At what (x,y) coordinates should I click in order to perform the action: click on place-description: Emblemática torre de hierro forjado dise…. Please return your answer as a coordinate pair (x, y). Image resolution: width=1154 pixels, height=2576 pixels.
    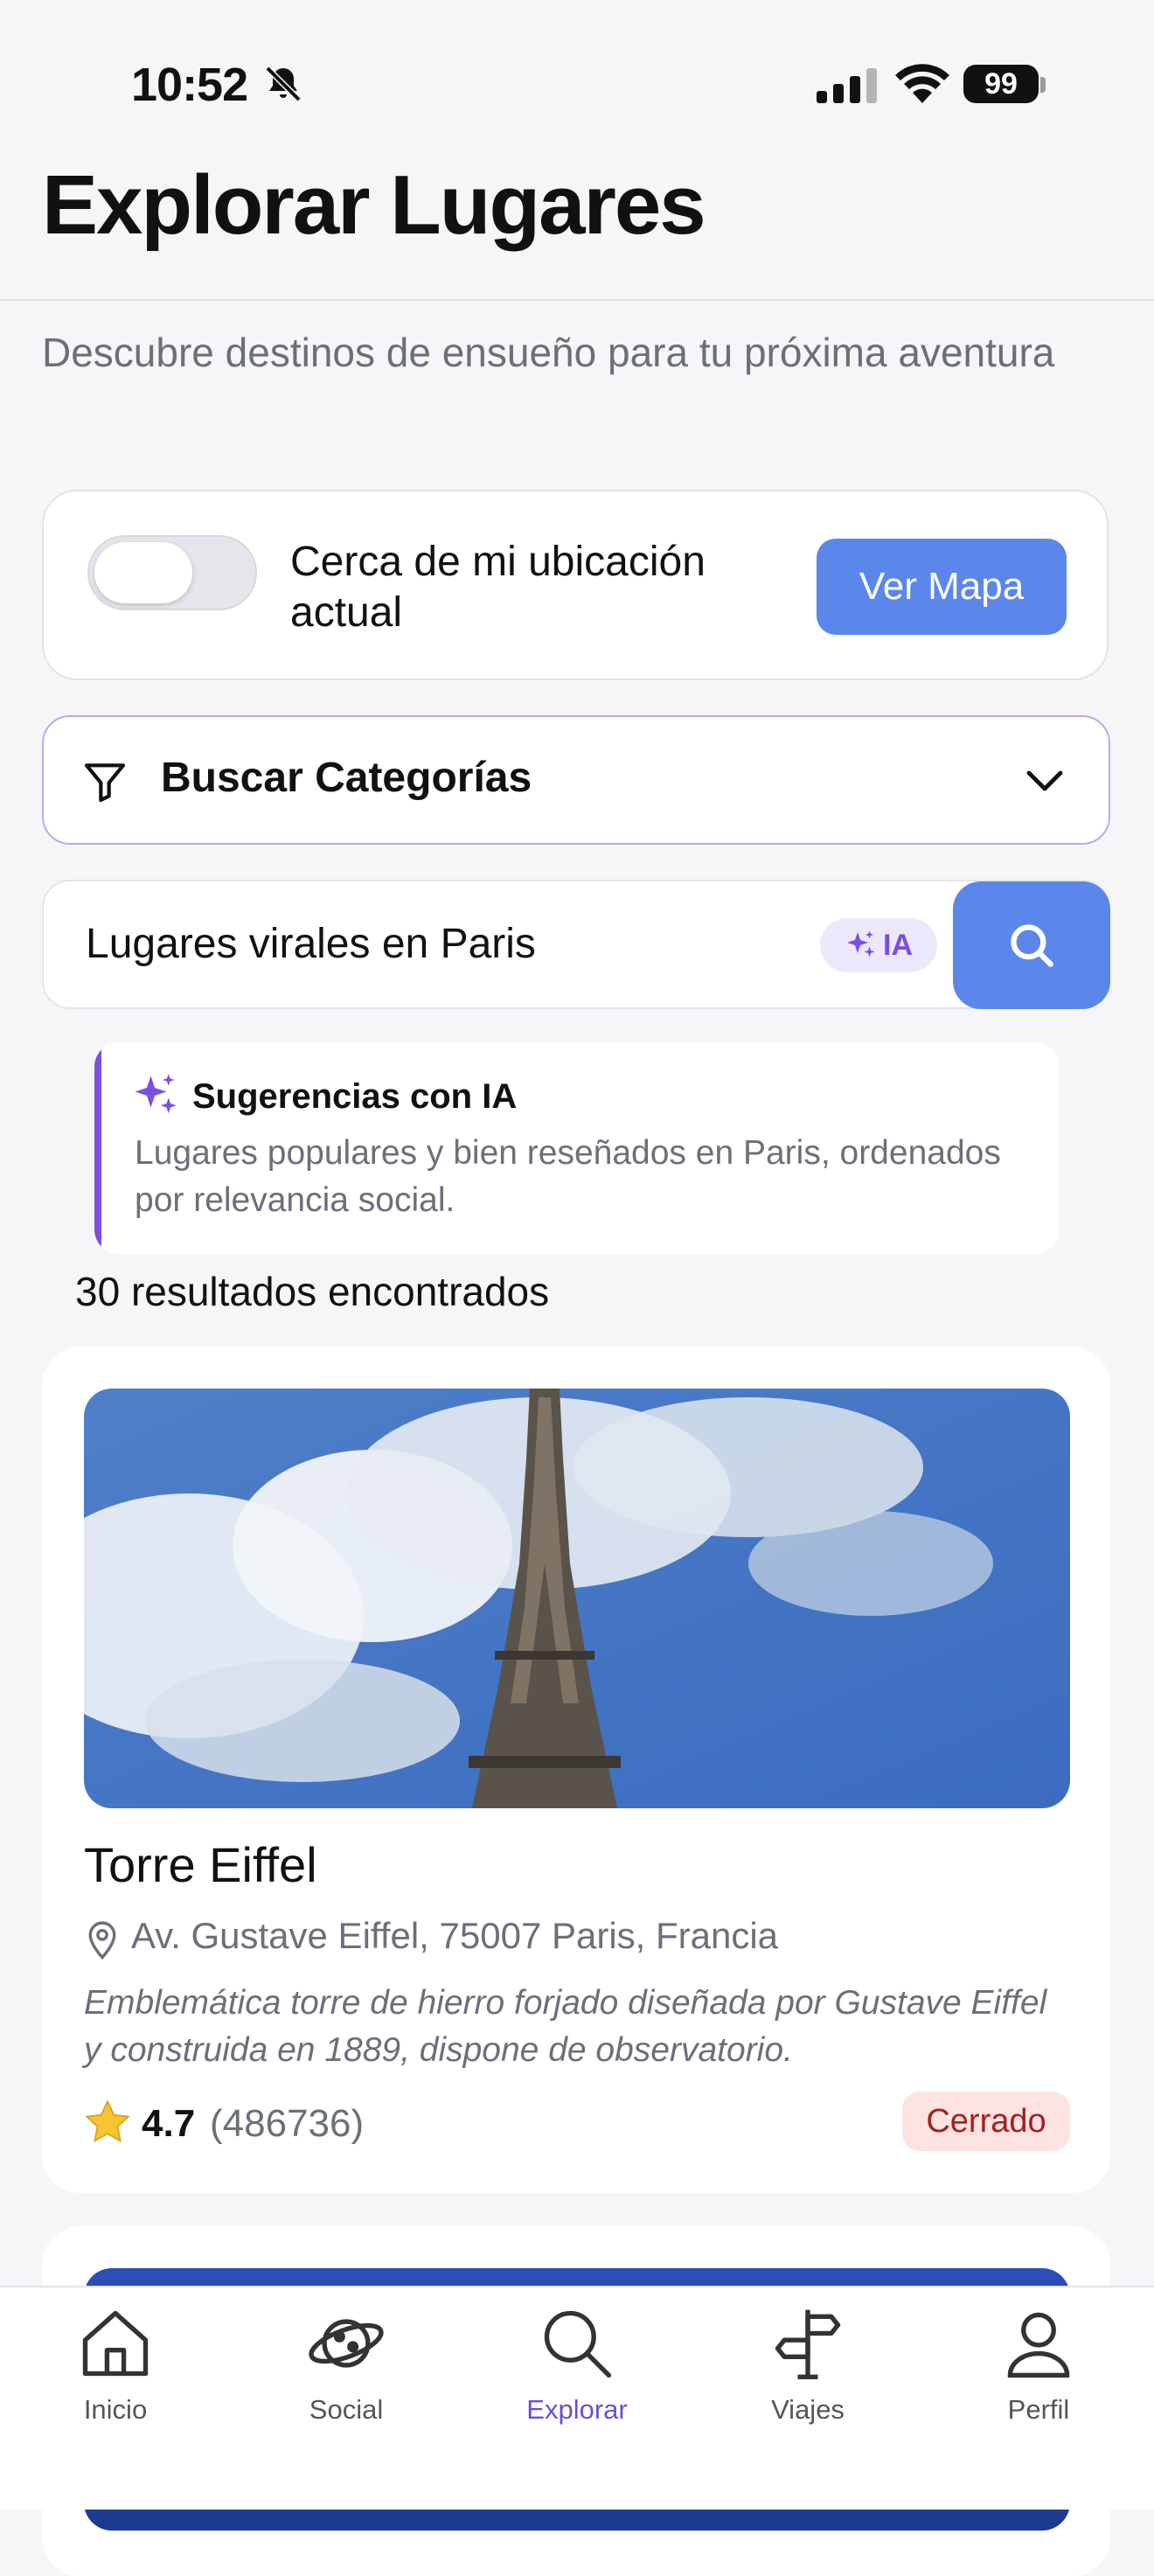
    Looking at the image, I should click on (565, 2026).